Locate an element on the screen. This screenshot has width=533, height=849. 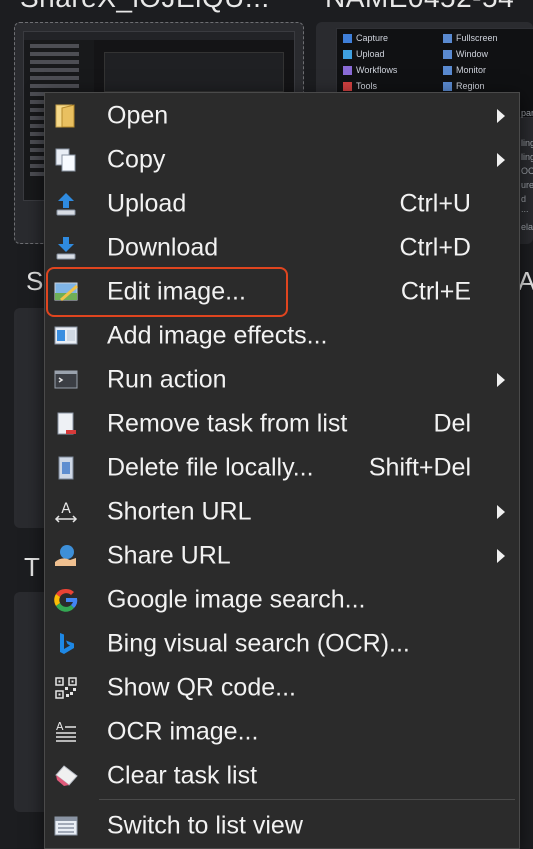
section-heading-1: S is located at coordinates (35, 281).